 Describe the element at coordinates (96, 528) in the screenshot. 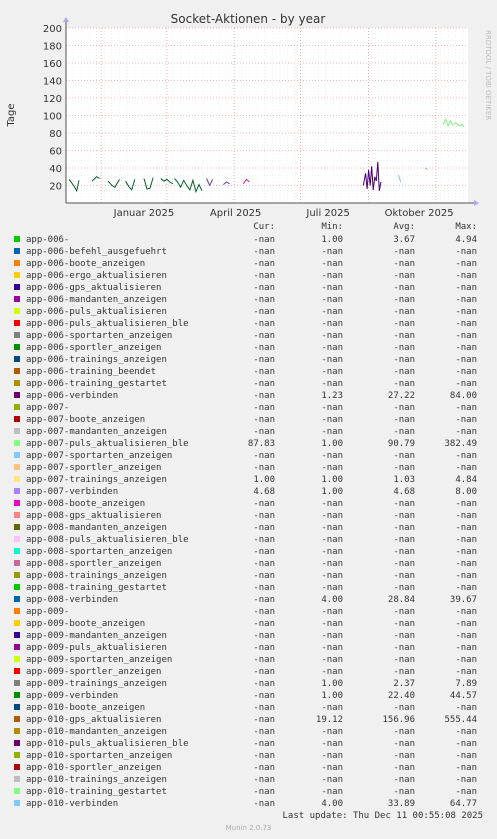

I see `legend-name: app-008-mandanten_anzeigen` at that location.